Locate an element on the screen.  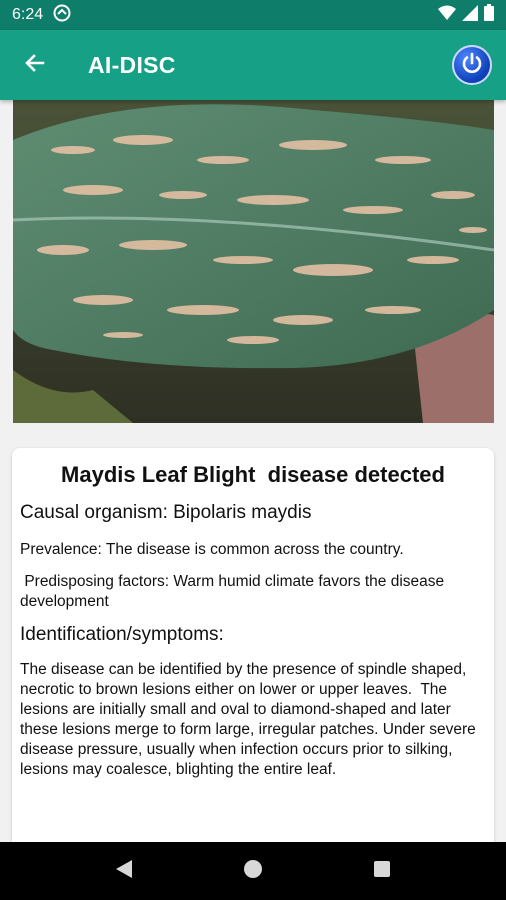
arrow-left-icon is located at coordinates (35, 65).